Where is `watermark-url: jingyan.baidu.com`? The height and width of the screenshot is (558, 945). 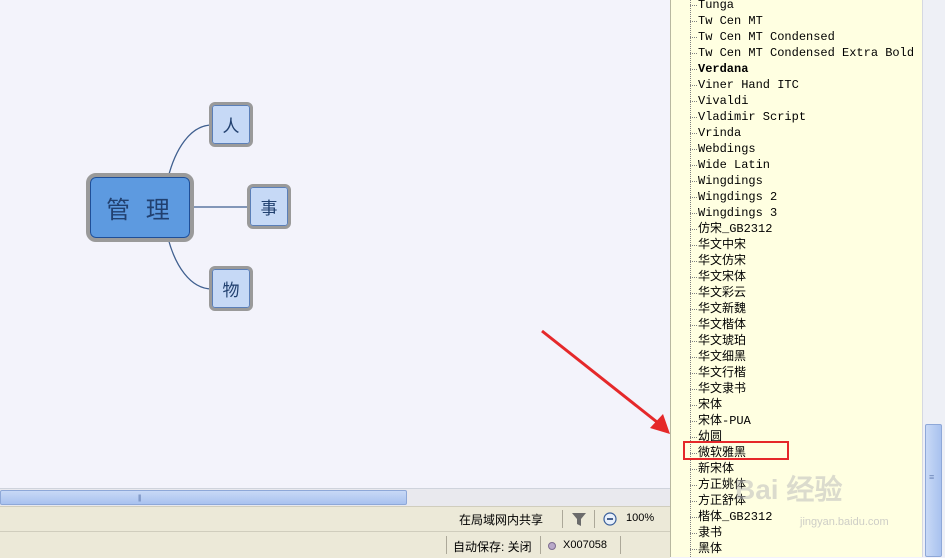 watermark-url: jingyan.baidu.com is located at coordinates (844, 522).